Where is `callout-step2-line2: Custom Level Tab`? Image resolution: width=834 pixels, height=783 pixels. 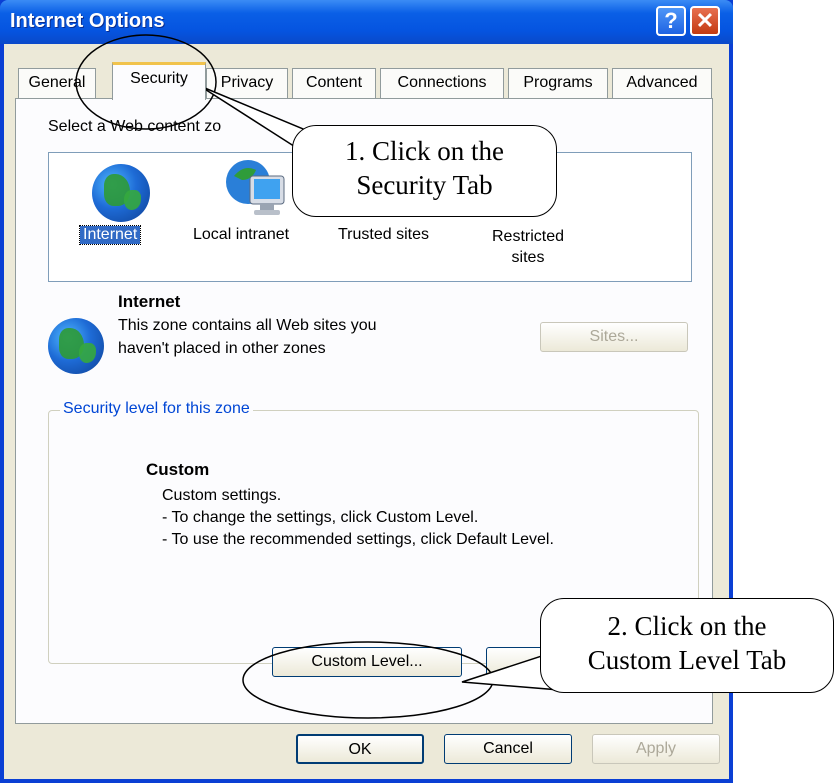 callout-step2-line2: Custom Level Tab is located at coordinates (687, 660).